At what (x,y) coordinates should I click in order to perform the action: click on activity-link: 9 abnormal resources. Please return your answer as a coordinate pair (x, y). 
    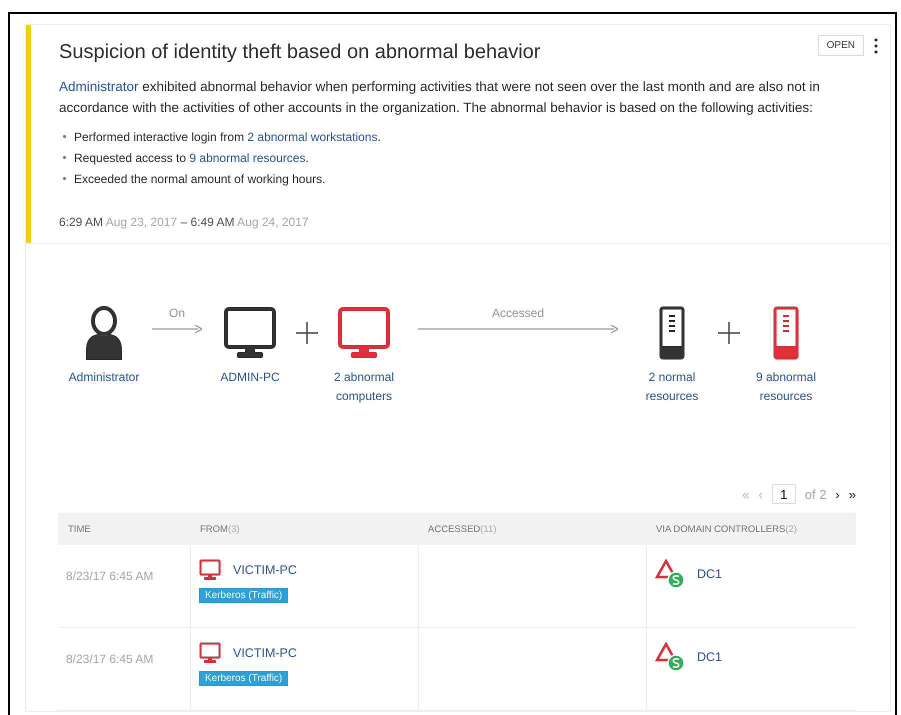
    Looking at the image, I should click on (247, 157).